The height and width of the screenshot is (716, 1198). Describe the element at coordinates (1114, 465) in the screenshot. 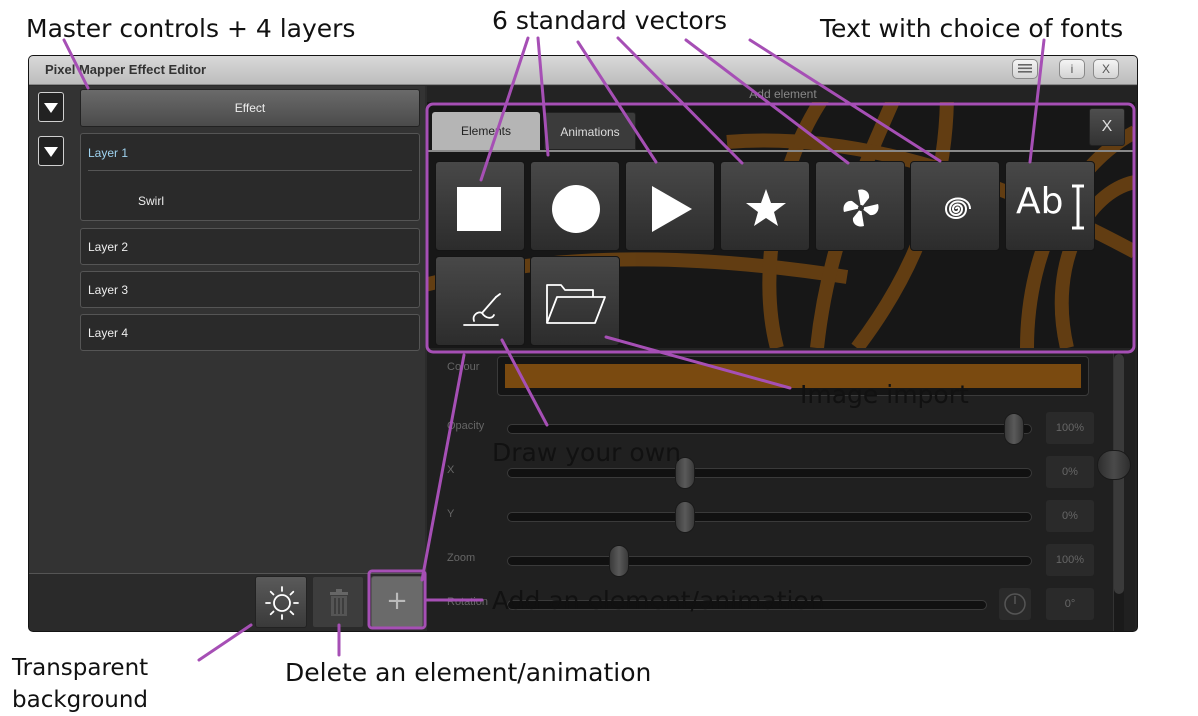

I see `scroll-knob` at that location.